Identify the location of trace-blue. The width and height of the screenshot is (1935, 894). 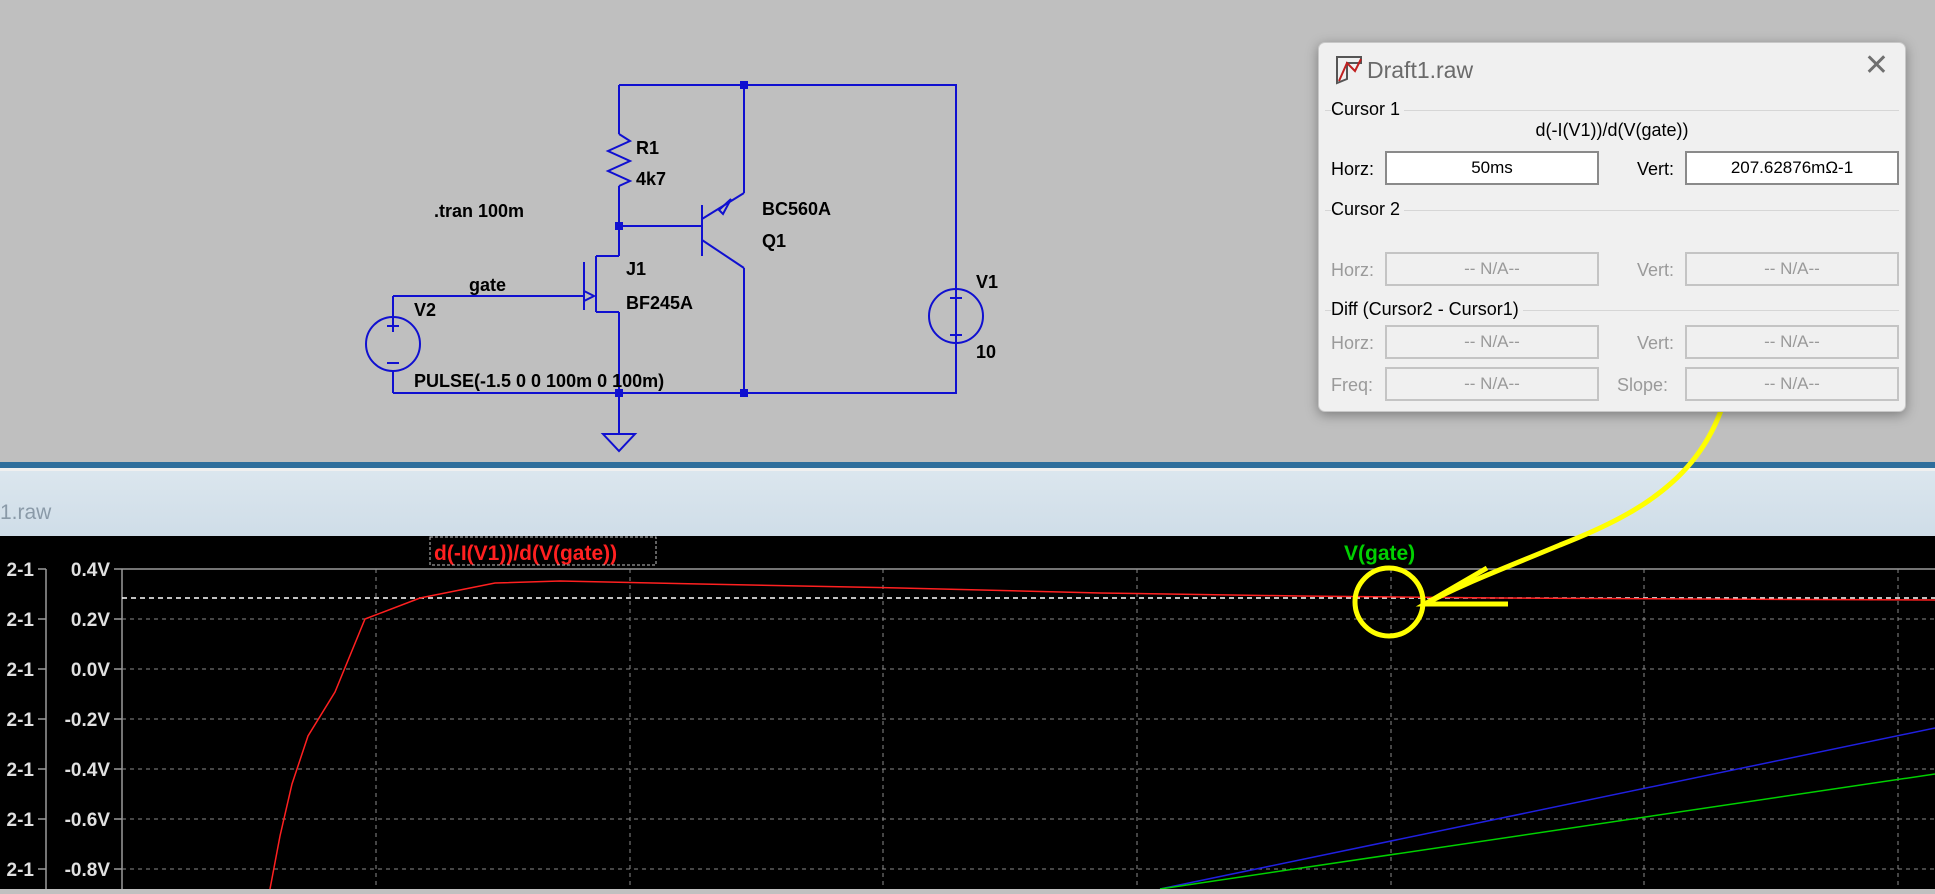
(1547, 808).